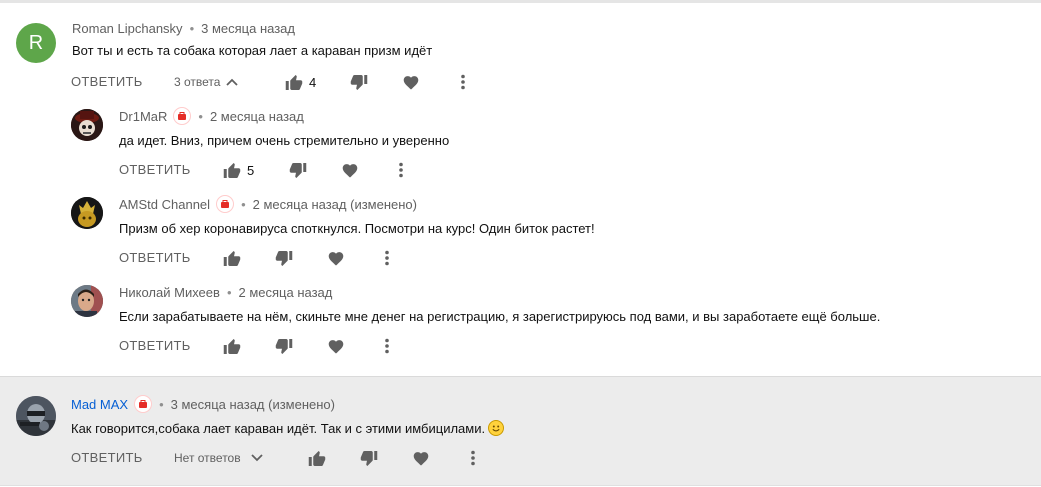  I want to click on like-button: 5, so click(238, 170).